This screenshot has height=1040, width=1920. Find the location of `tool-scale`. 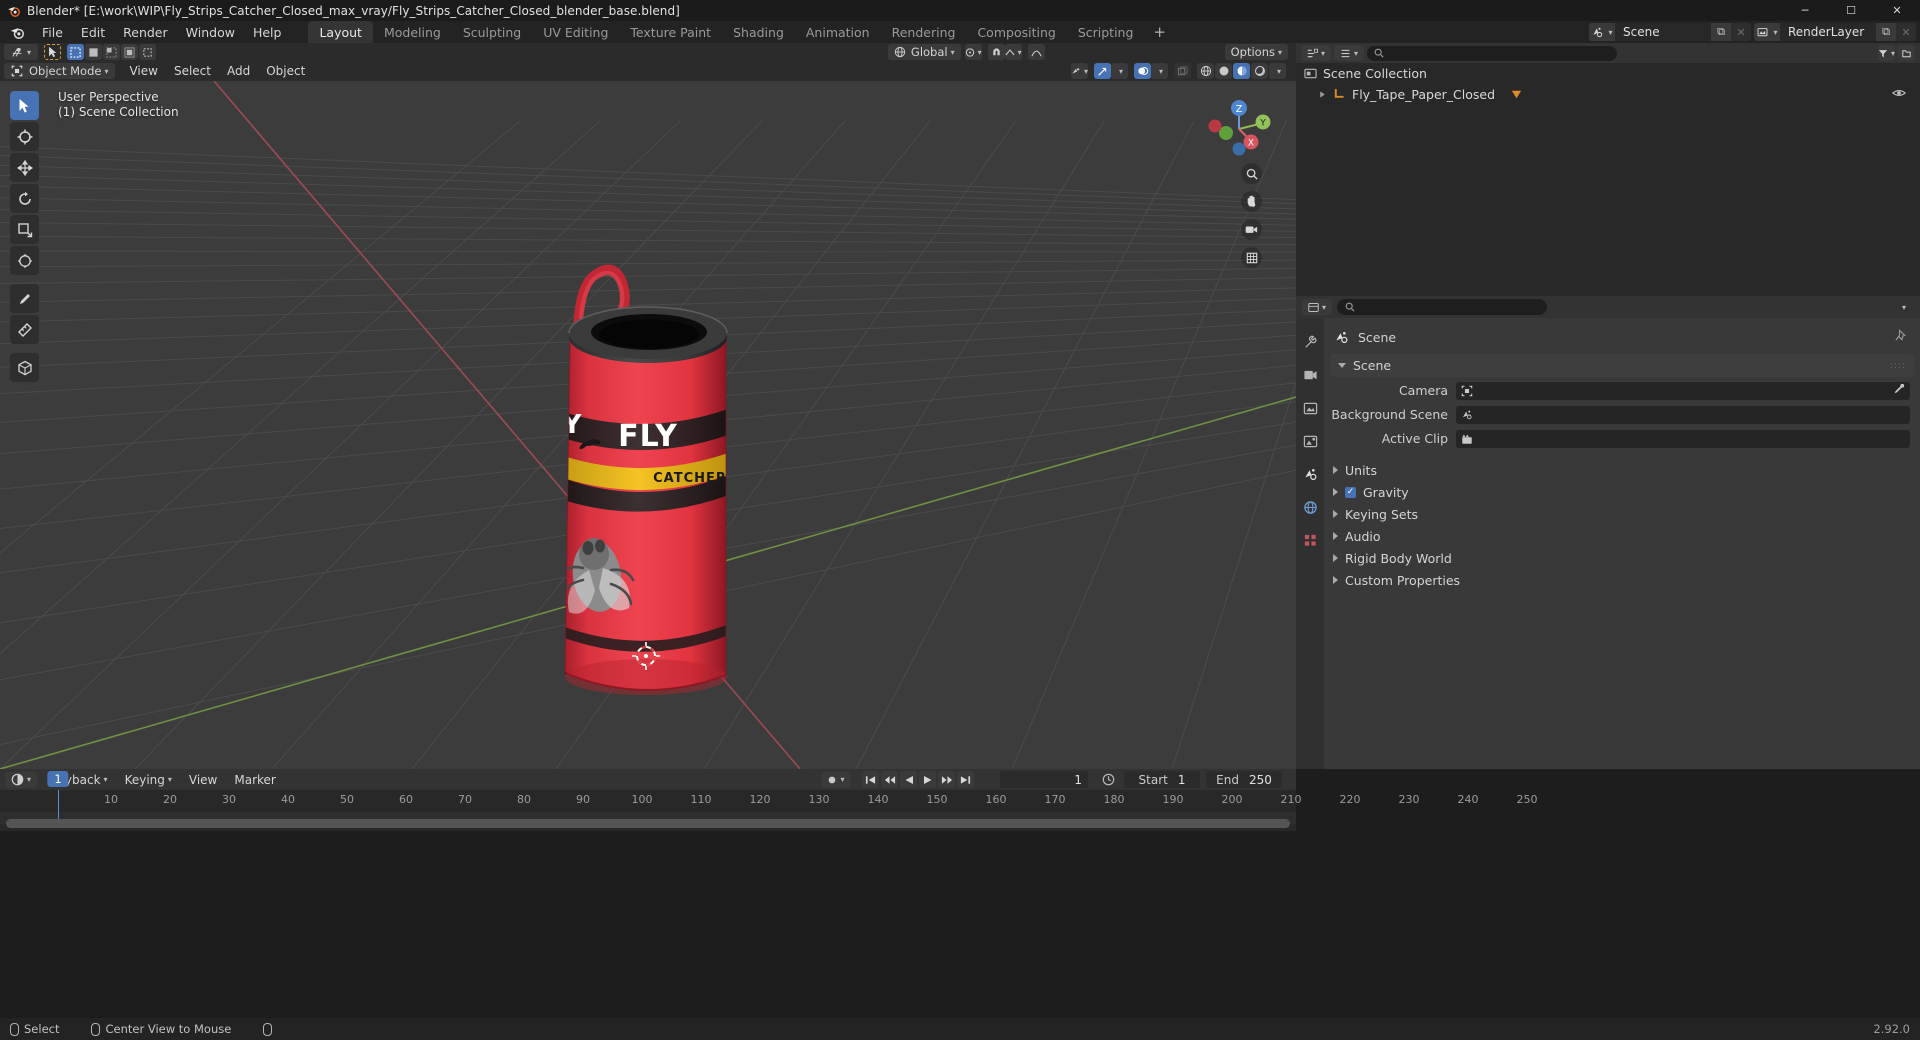

tool-scale is located at coordinates (24, 229).